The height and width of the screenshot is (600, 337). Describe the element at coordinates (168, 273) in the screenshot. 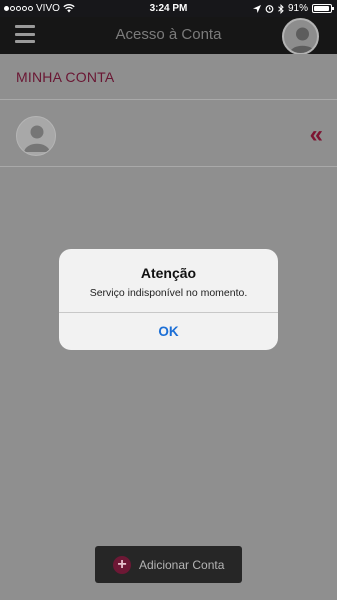

I see `dialog-title: Atenção` at that location.